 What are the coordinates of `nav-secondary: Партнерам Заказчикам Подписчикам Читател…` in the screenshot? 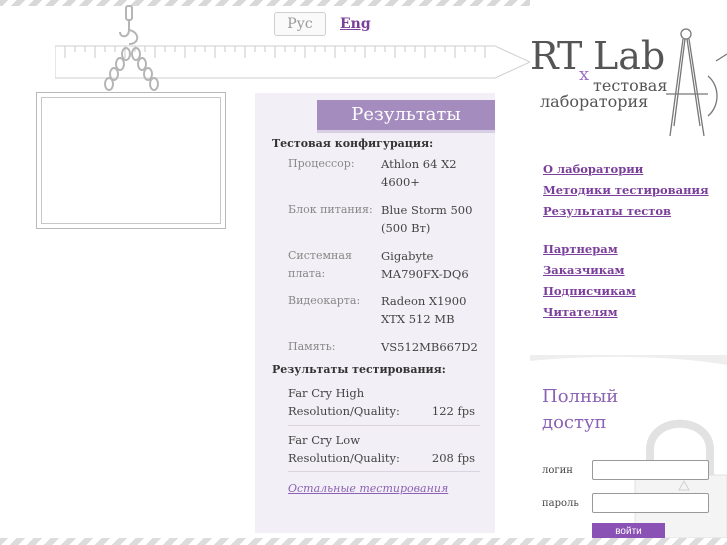 It's located at (589, 281).